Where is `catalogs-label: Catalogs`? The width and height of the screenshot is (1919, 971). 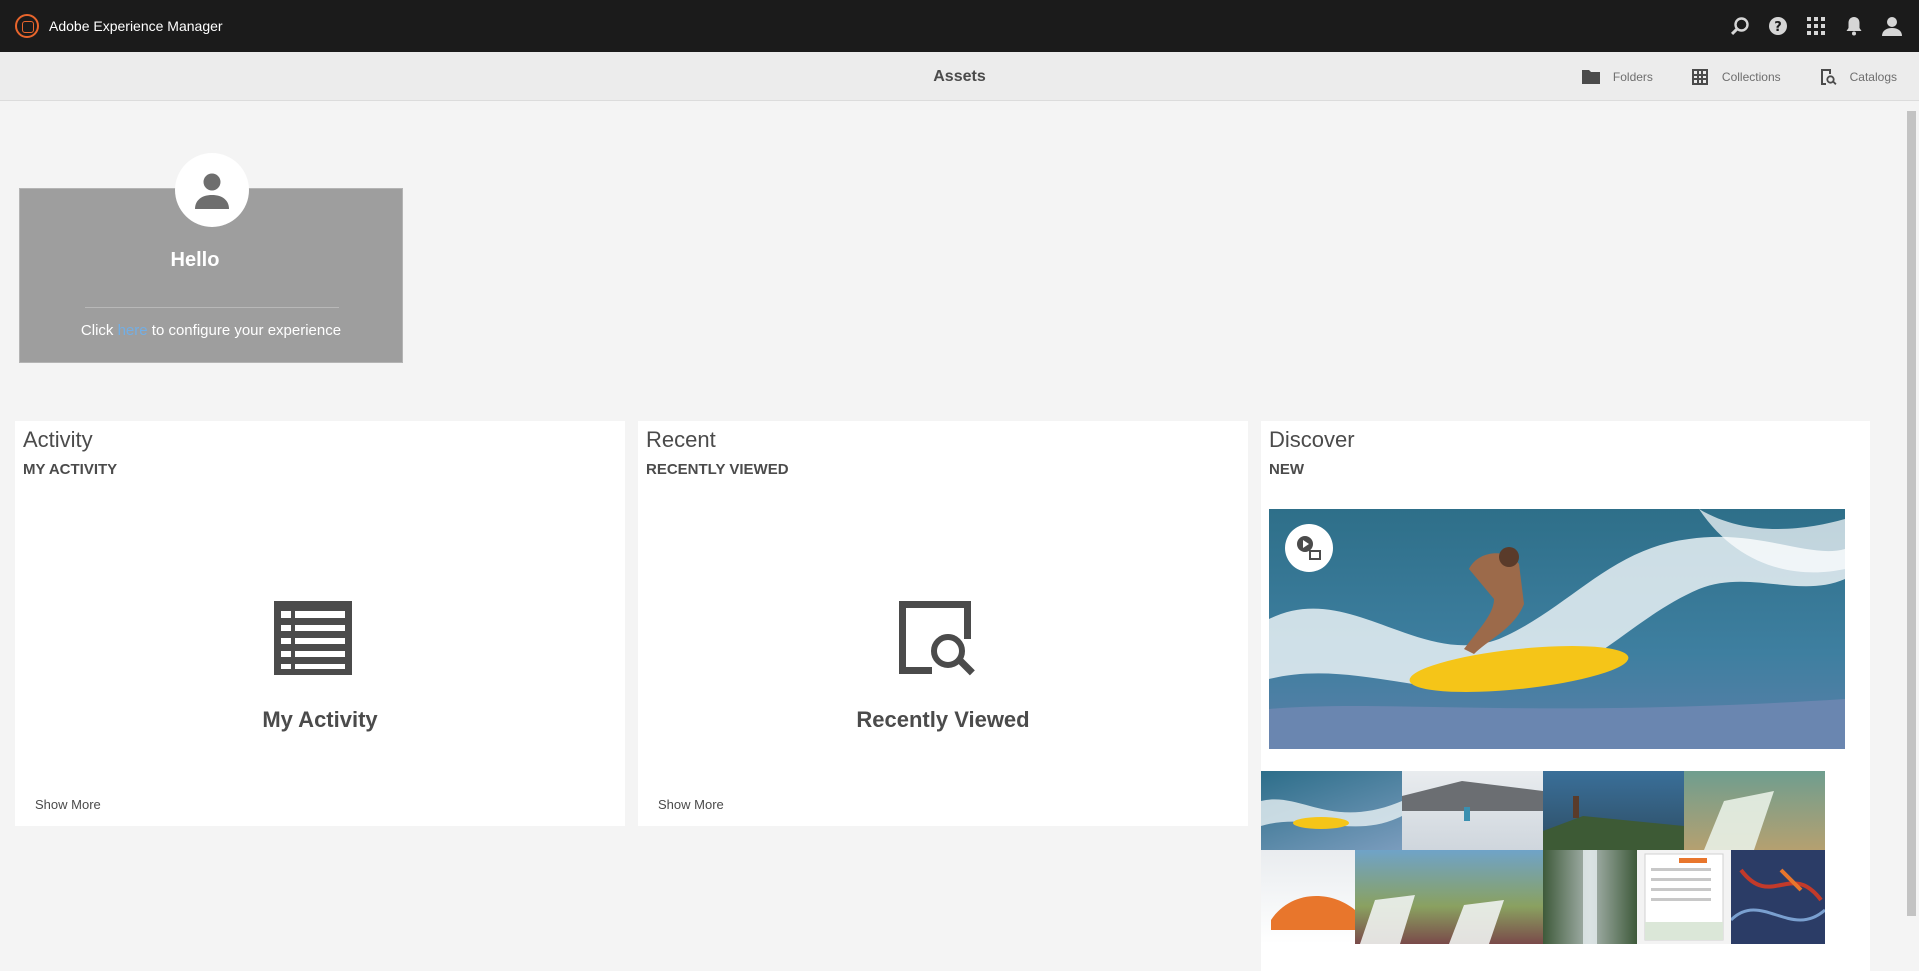 catalogs-label: Catalogs is located at coordinates (1873, 76).